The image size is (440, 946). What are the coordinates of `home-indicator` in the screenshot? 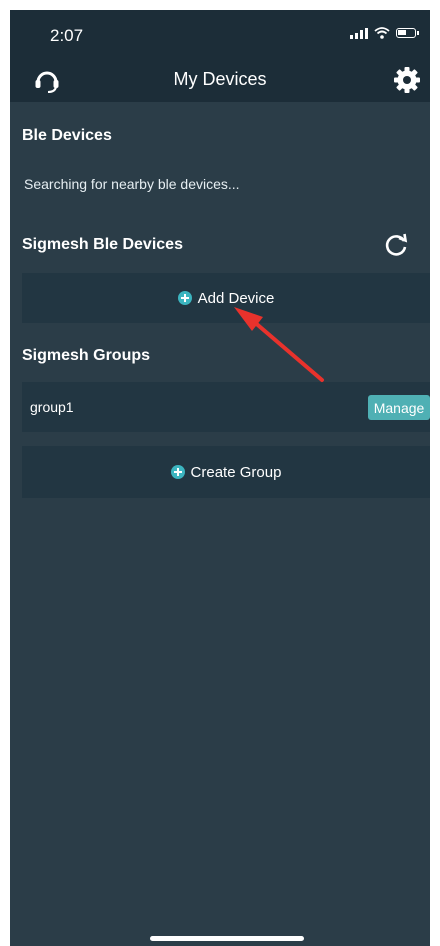 It's located at (227, 938).